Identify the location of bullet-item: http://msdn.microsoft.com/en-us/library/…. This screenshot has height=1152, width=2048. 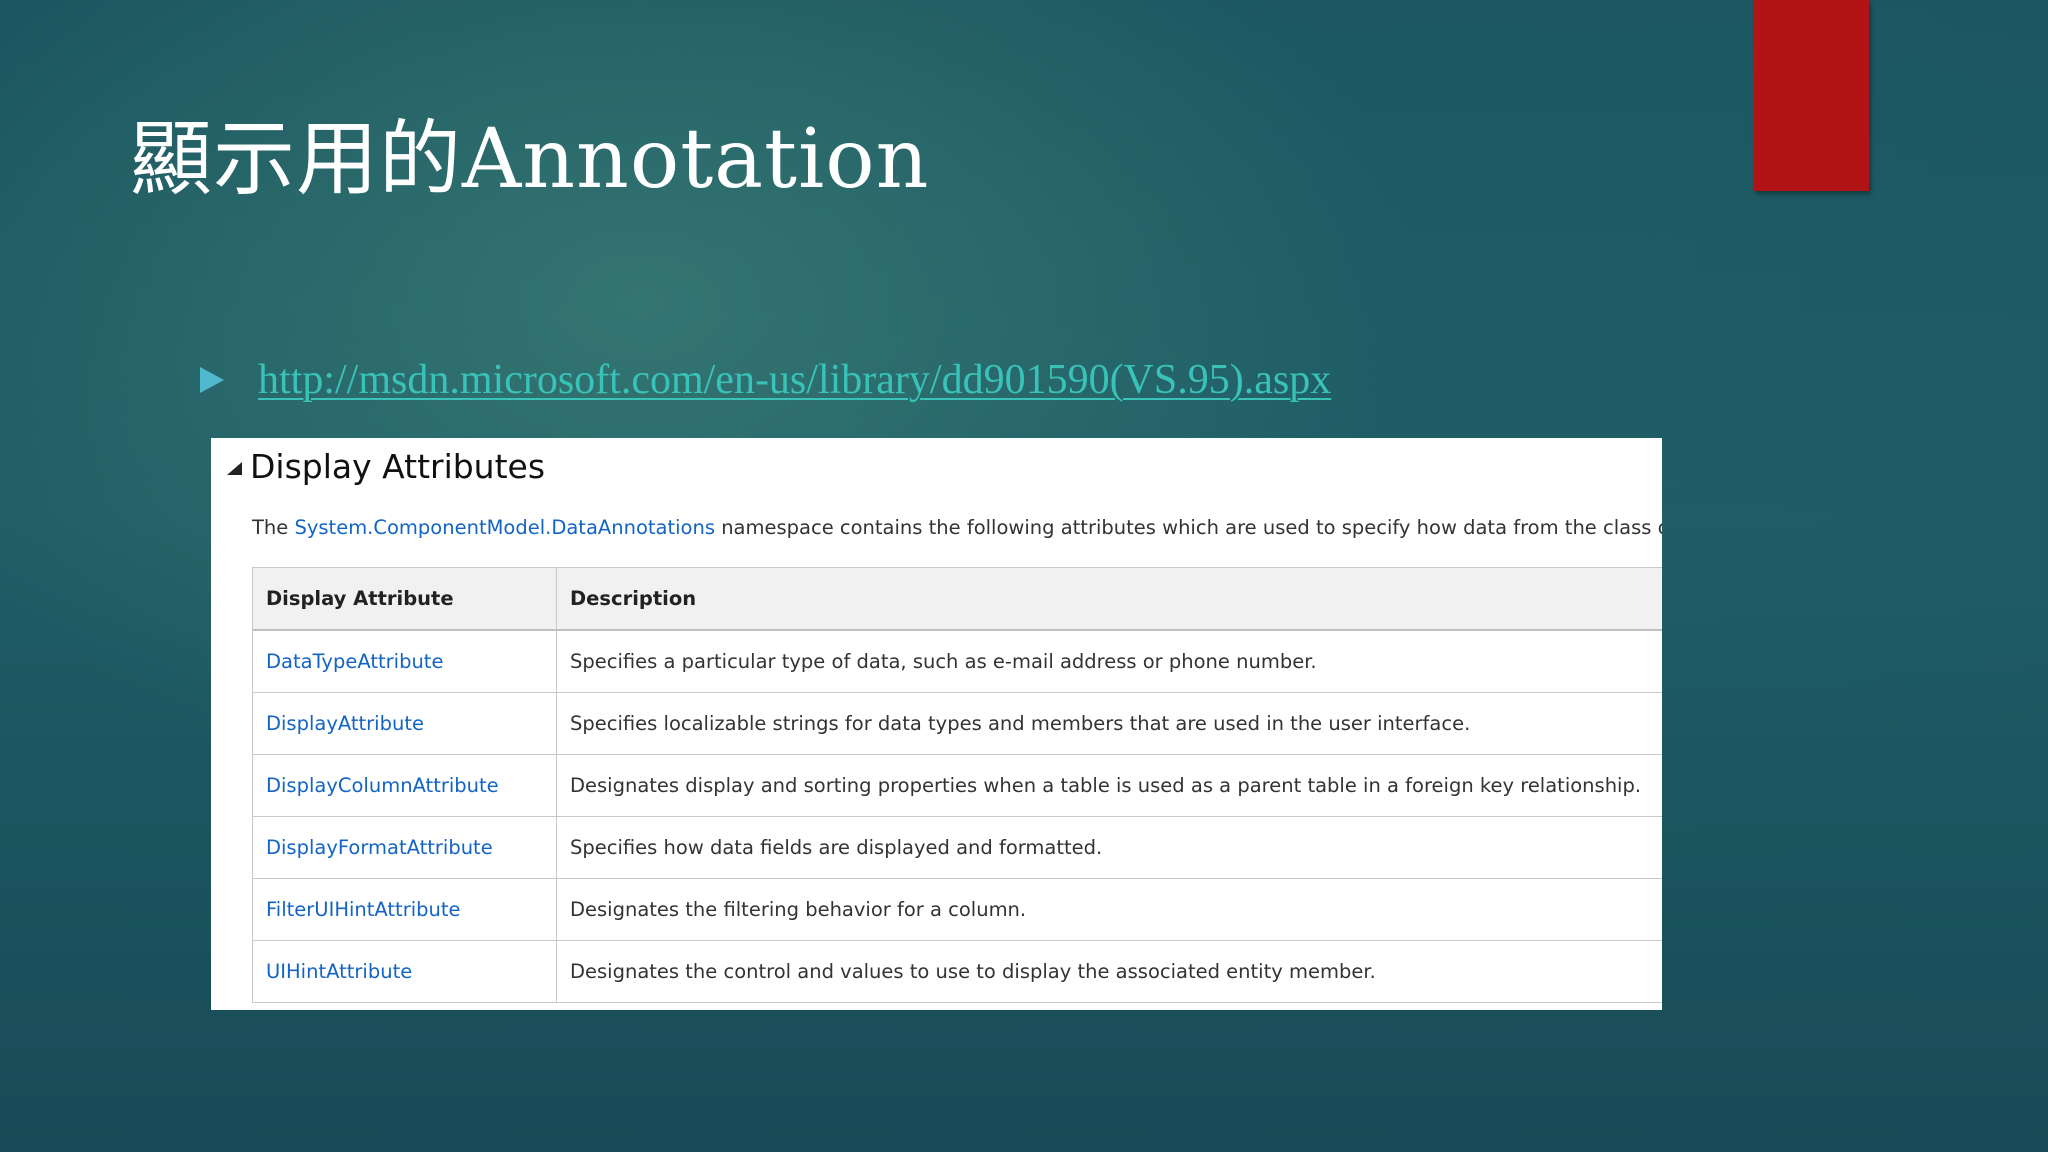
(765, 380).